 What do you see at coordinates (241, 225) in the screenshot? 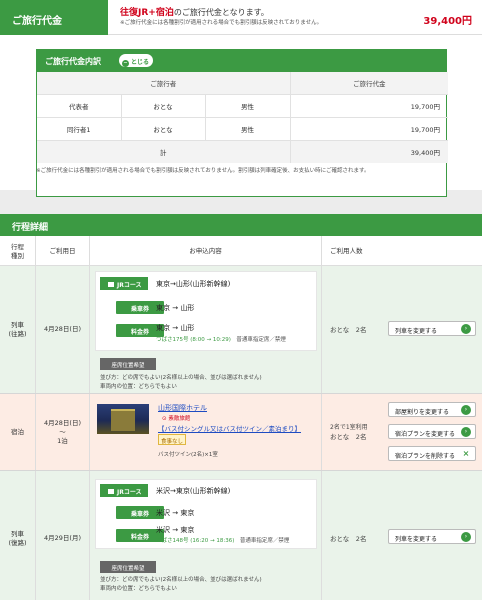
I see `itinerary-title: 行程詳細` at bounding box center [241, 225].